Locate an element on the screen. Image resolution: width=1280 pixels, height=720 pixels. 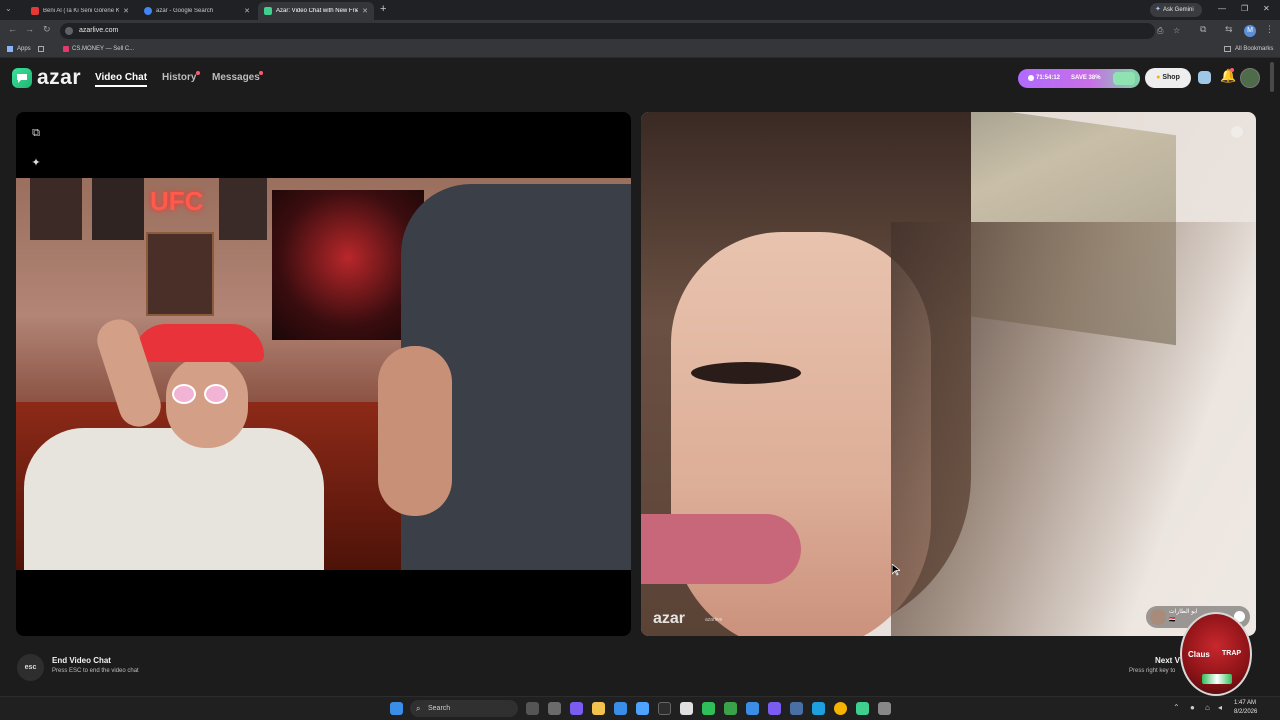
forward-icon: → is located at coordinates (29, 29).